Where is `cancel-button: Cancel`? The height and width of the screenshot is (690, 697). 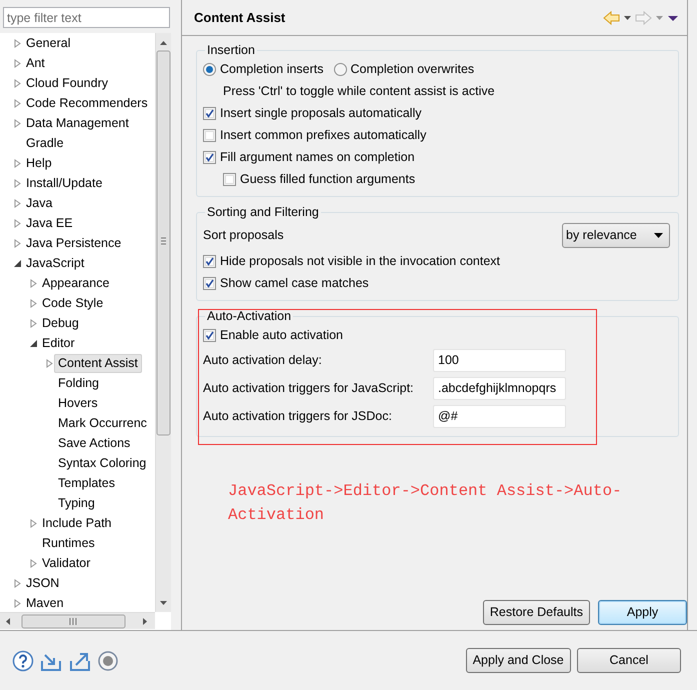
cancel-button: Cancel is located at coordinates (629, 660).